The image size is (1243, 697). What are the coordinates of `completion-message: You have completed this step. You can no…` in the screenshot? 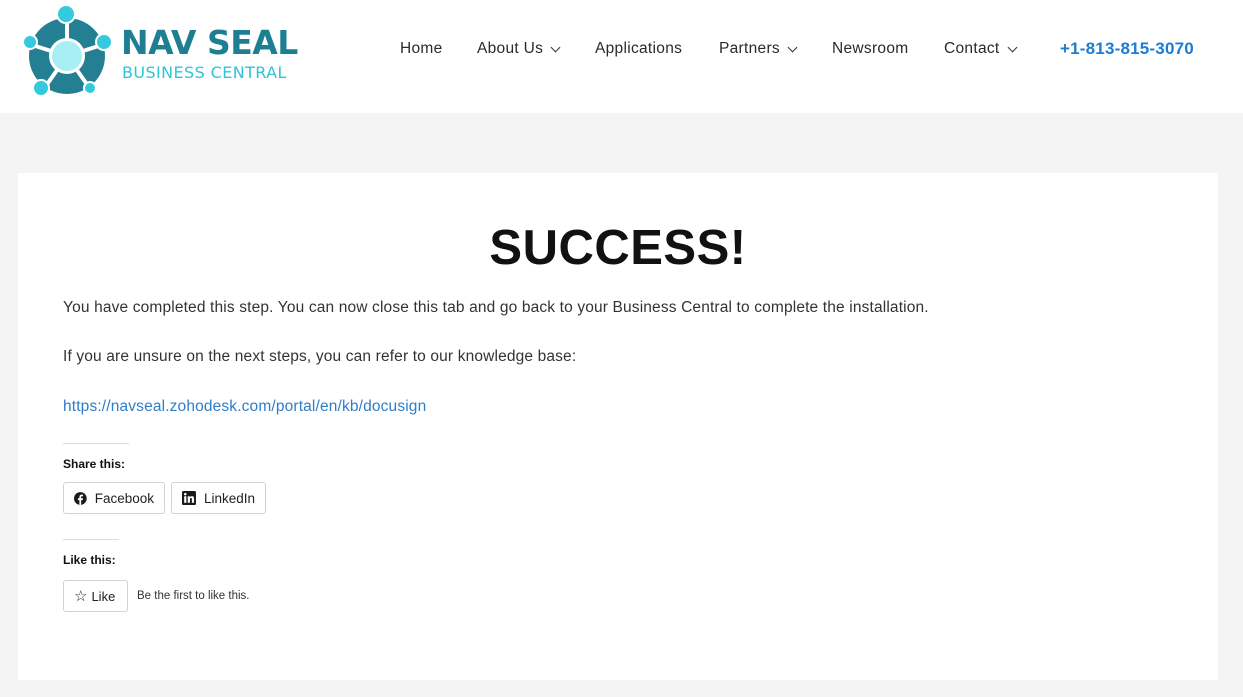 It's located at (496, 307).